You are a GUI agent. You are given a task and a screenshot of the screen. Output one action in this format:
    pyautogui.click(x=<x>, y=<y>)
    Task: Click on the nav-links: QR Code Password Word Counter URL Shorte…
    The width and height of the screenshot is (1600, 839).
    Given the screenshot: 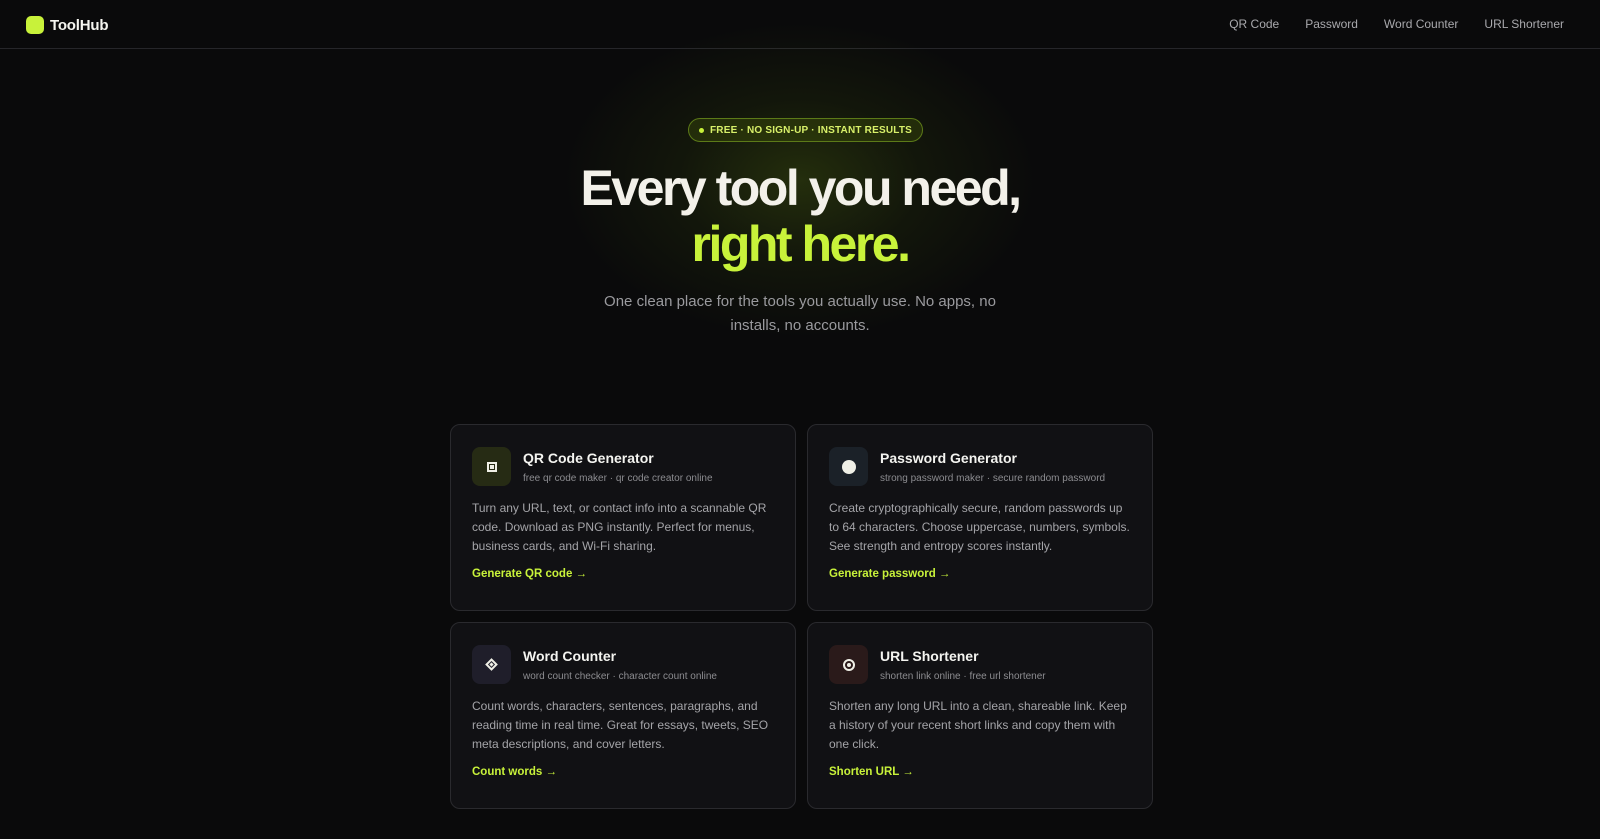 What is the action you would take?
    pyautogui.click(x=1396, y=24)
    